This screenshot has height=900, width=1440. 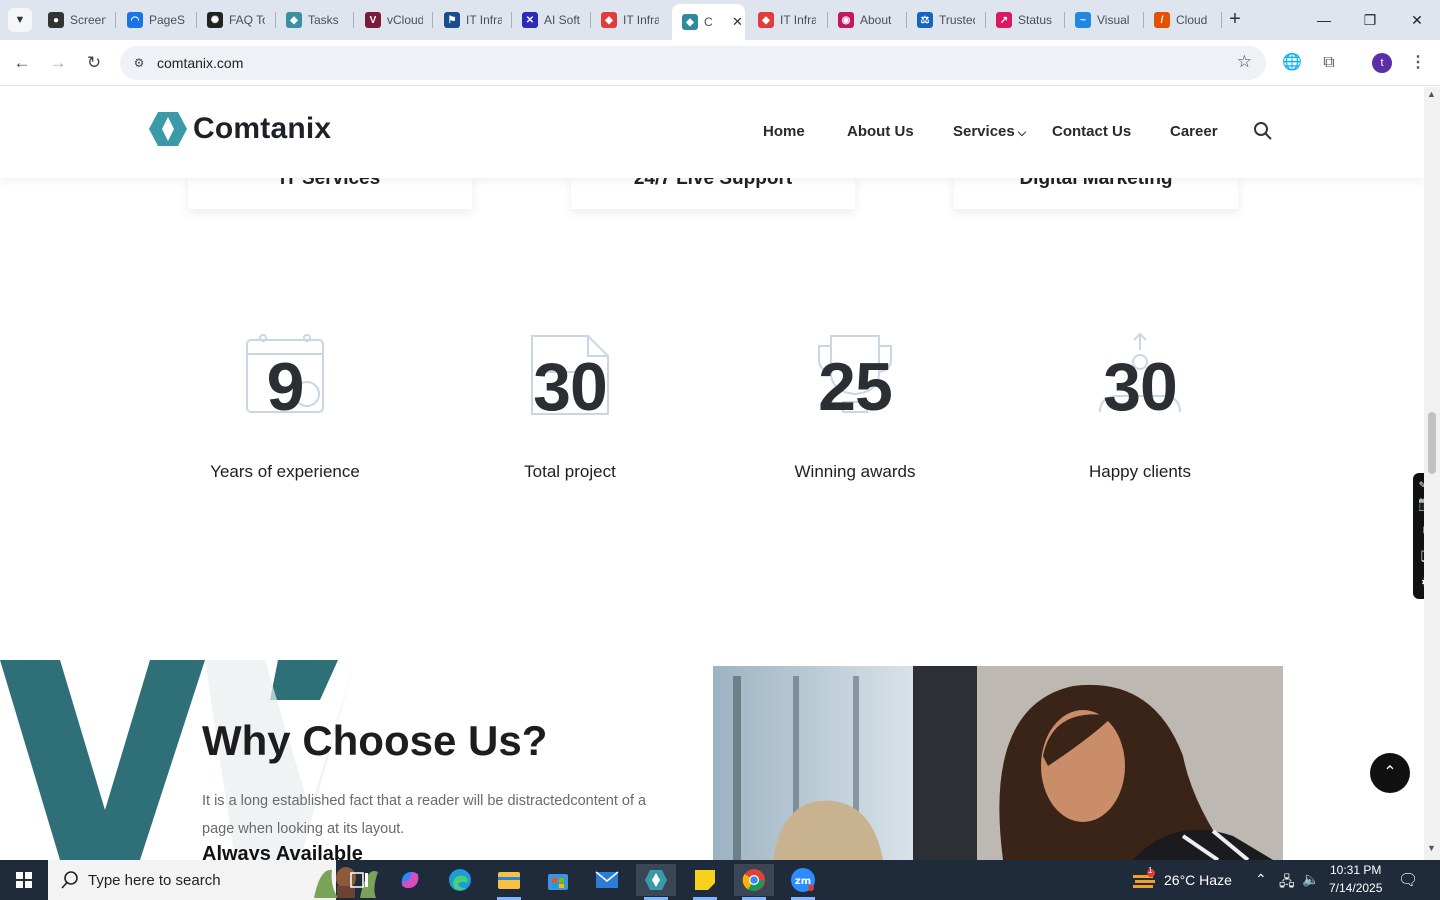 I want to click on weather-badge: 1, so click(x=1150, y=870).